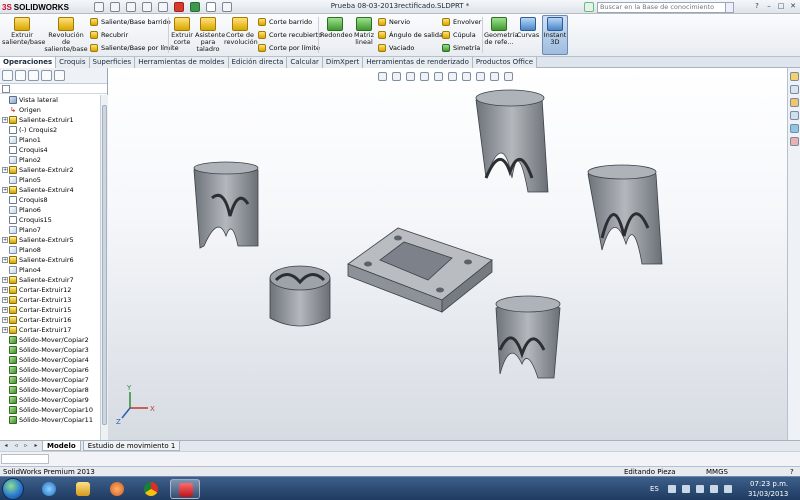 Image resolution: width=800 pixels, height=500 pixels. I want to click on dome-button: Cúpula, so click(459, 35).